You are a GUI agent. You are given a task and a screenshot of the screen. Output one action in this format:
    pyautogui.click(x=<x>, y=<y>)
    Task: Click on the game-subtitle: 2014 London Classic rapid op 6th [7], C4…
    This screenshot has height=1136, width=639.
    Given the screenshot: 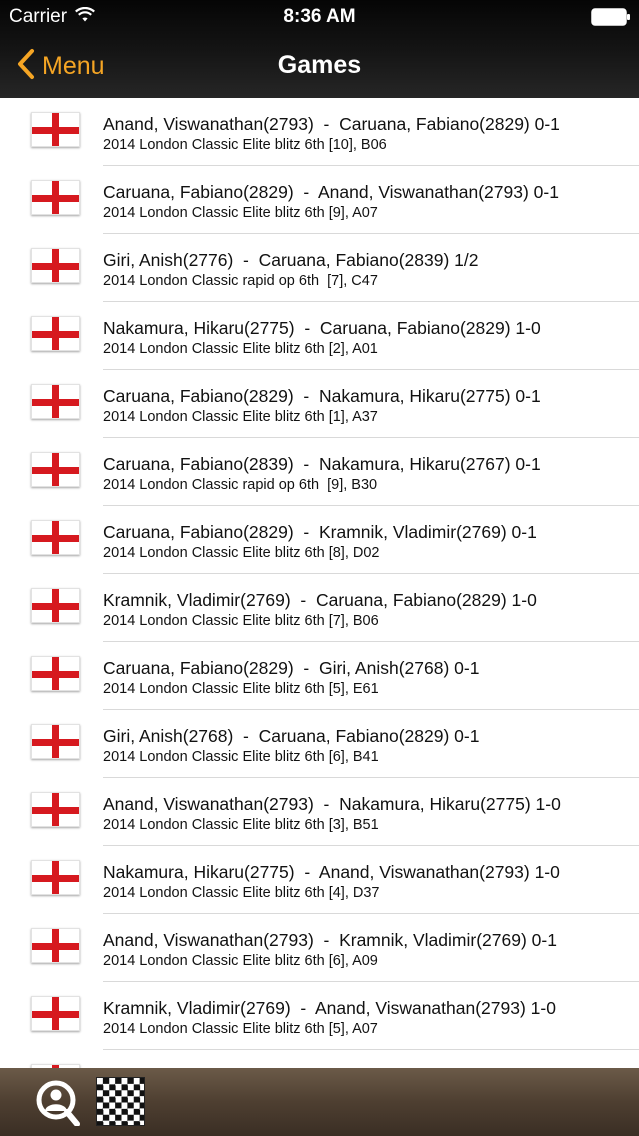 What is the action you would take?
    pyautogui.click(x=240, y=281)
    